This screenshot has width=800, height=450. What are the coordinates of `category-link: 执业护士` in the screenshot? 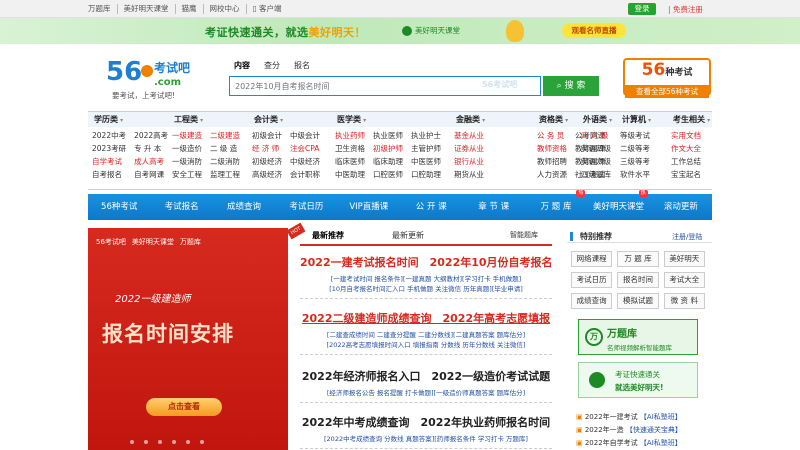 It's located at (426, 136).